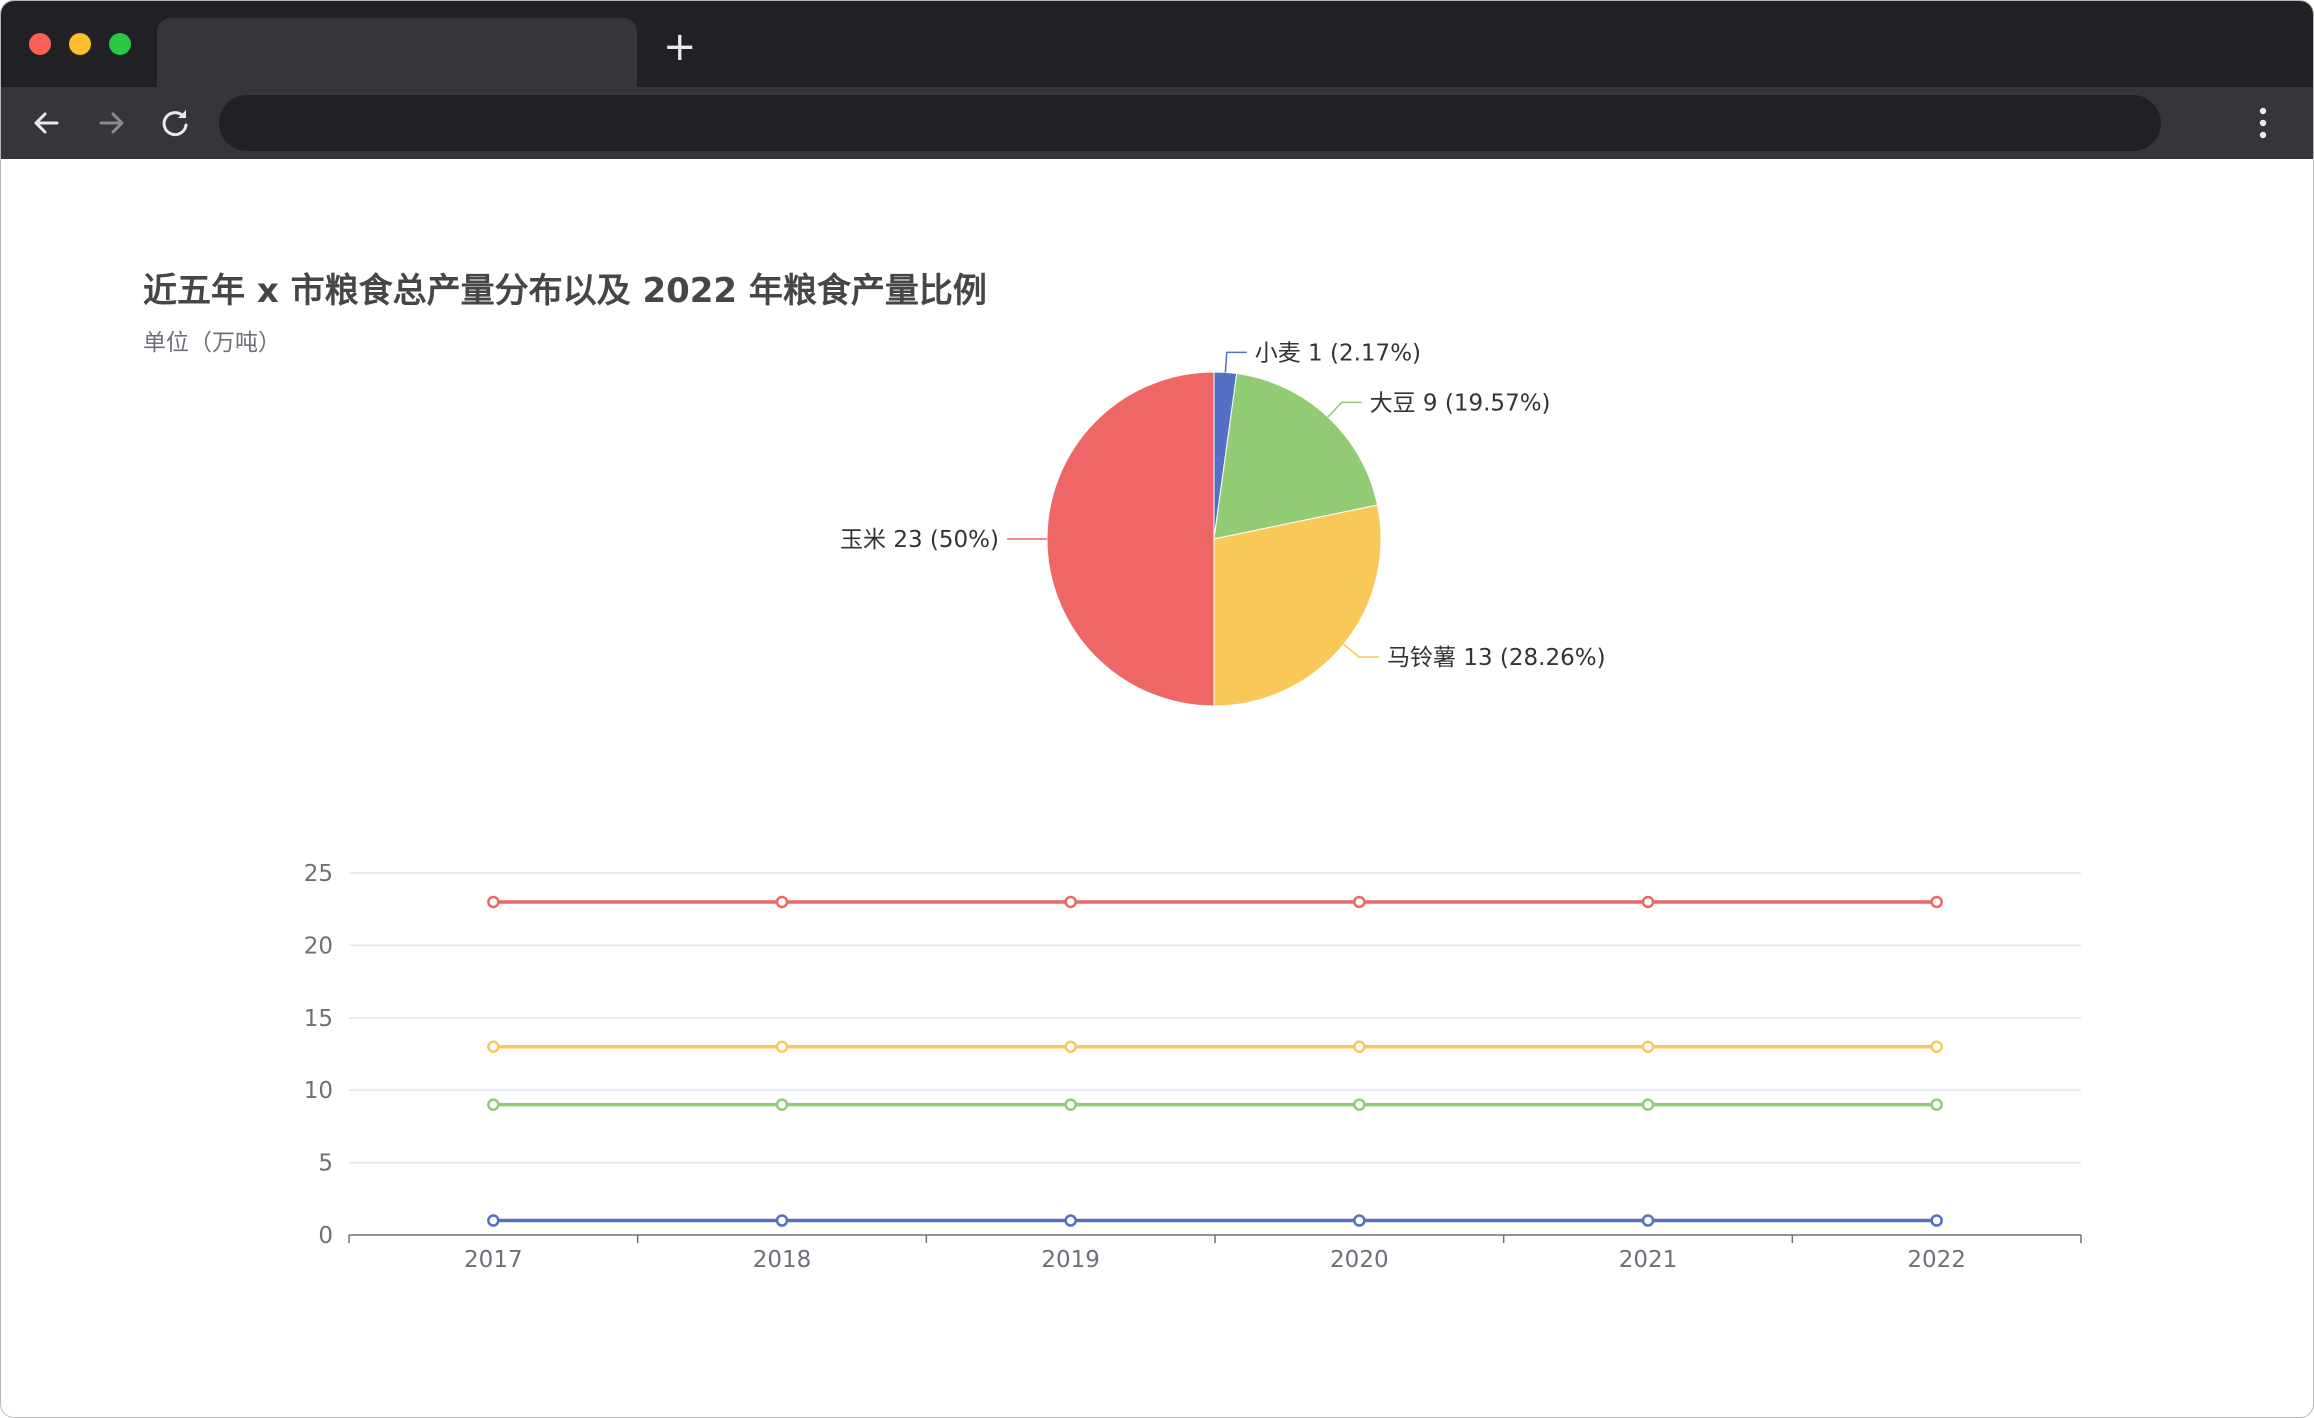 The width and height of the screenshot is (2314, 1418). I want to click on forward-button, so click(111, 123).